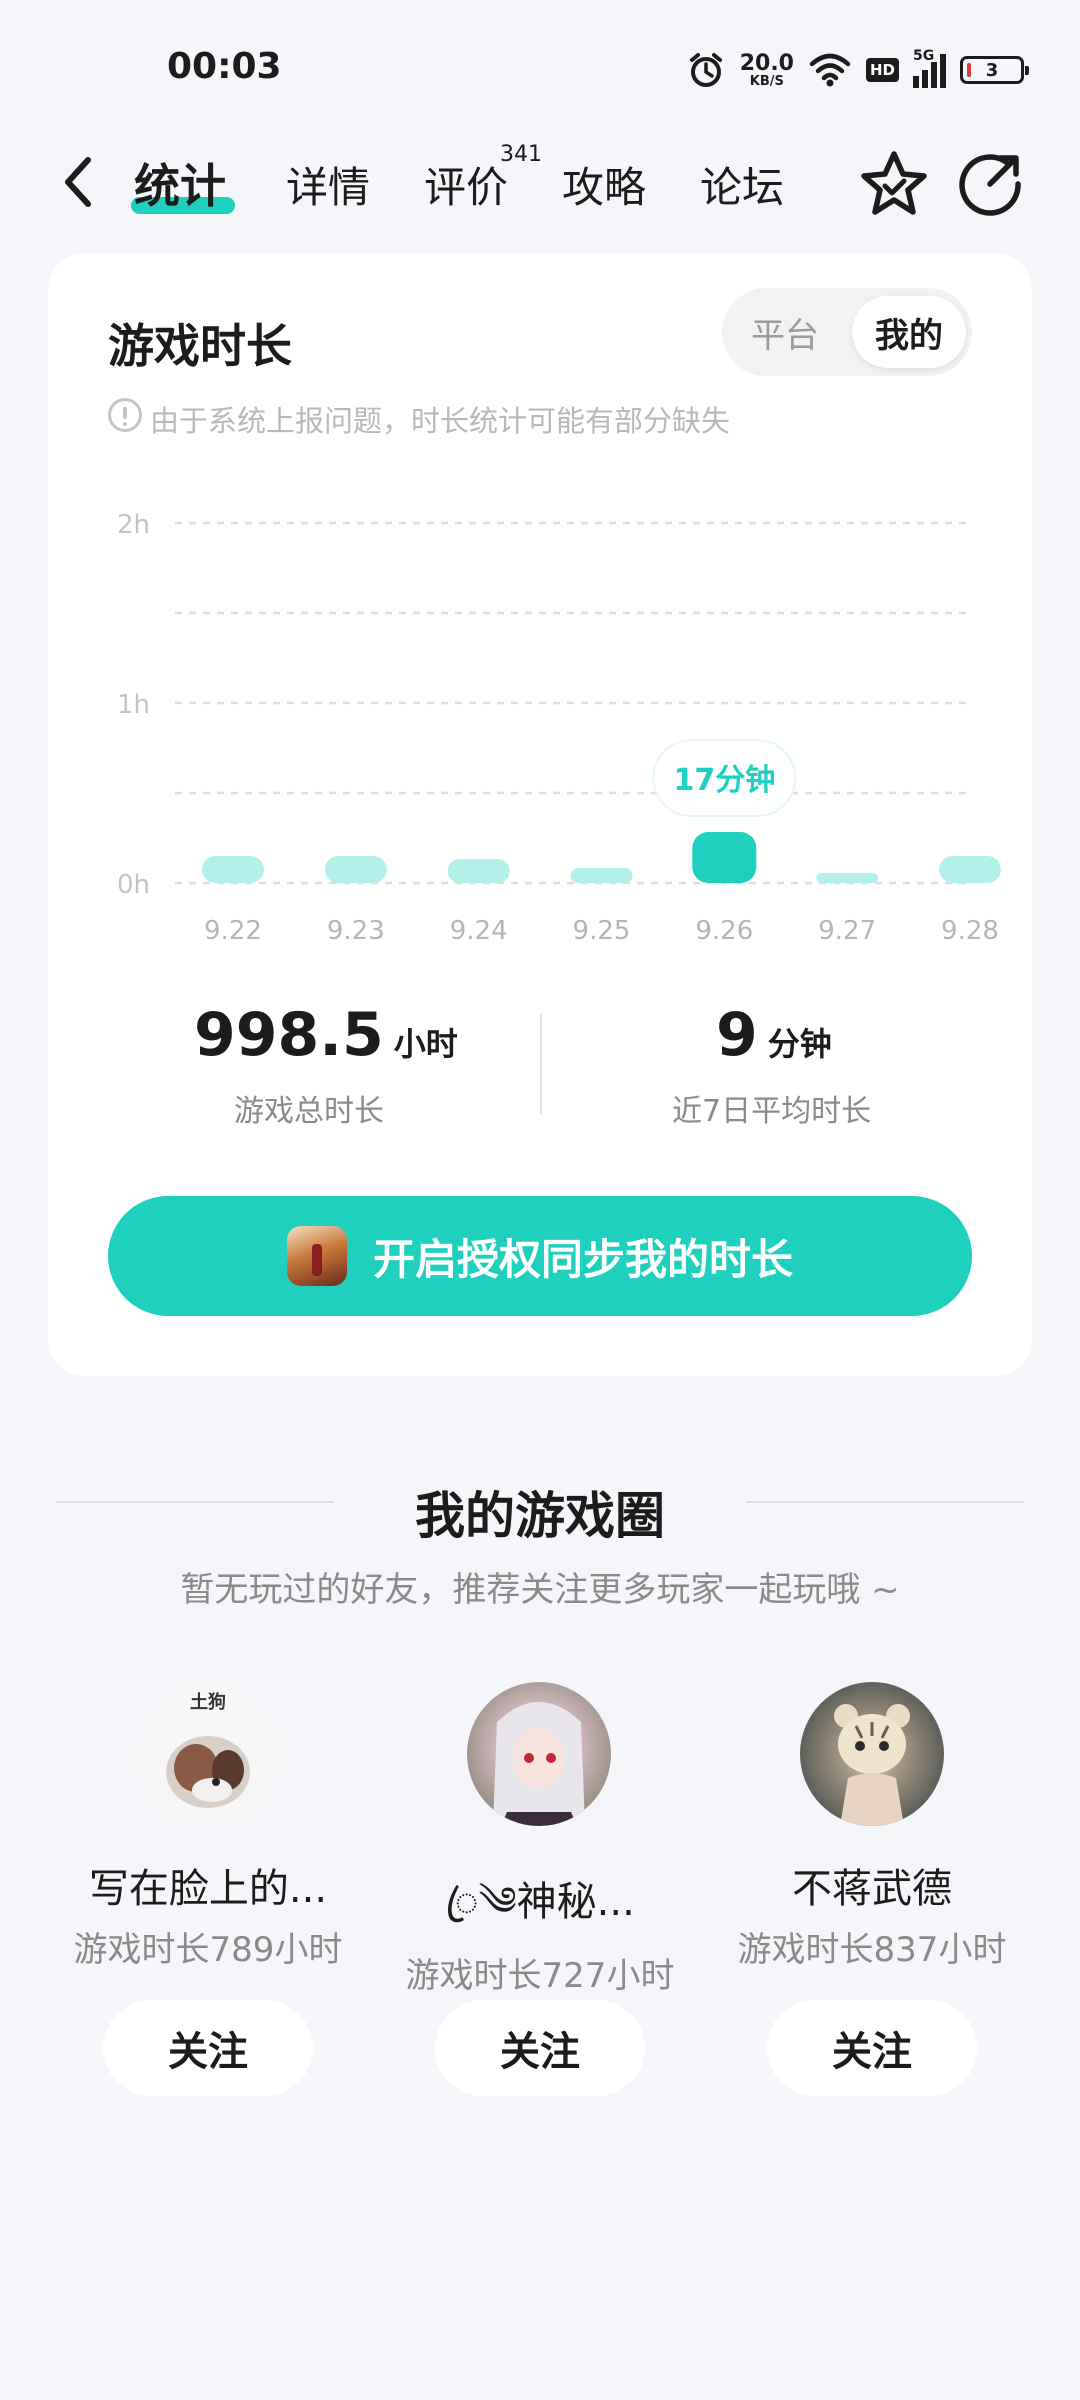 Image resolution: width=1080 pixels, height=2400 pixels. Describe the element at coordinates (970, 931) in the screenshot. I see `x-tick-label: 9.28` at that location.